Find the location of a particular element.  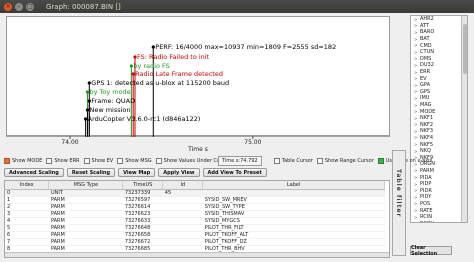

message-type-item: > NKF1 is located at coordinates (439, 118).